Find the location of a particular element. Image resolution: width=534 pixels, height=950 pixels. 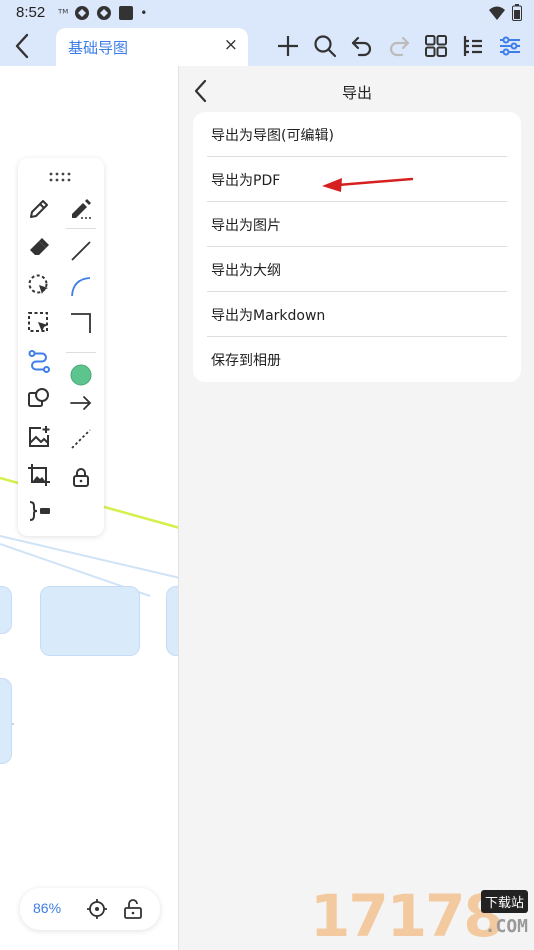

carrier-badge: ᵀᴹ is located at coordinates (63, 13).